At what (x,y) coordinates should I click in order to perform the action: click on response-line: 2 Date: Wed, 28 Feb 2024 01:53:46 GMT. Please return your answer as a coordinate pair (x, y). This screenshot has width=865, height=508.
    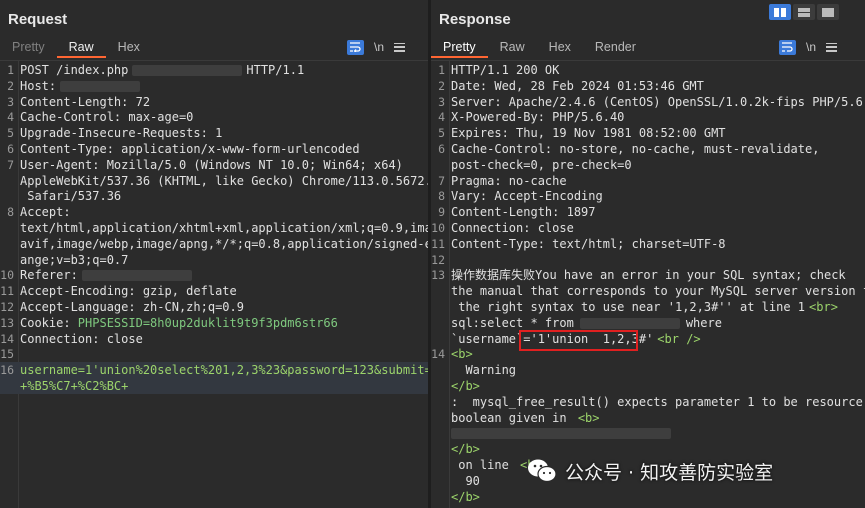
    Looking at the image, I should click on (648, 86).